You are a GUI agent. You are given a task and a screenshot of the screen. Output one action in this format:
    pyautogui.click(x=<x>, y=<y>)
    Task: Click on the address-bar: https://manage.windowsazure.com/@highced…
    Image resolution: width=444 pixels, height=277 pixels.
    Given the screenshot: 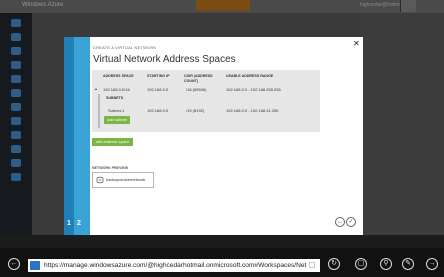 What is the action you would take?
    pyautogui.click(x=174, y=265)
    